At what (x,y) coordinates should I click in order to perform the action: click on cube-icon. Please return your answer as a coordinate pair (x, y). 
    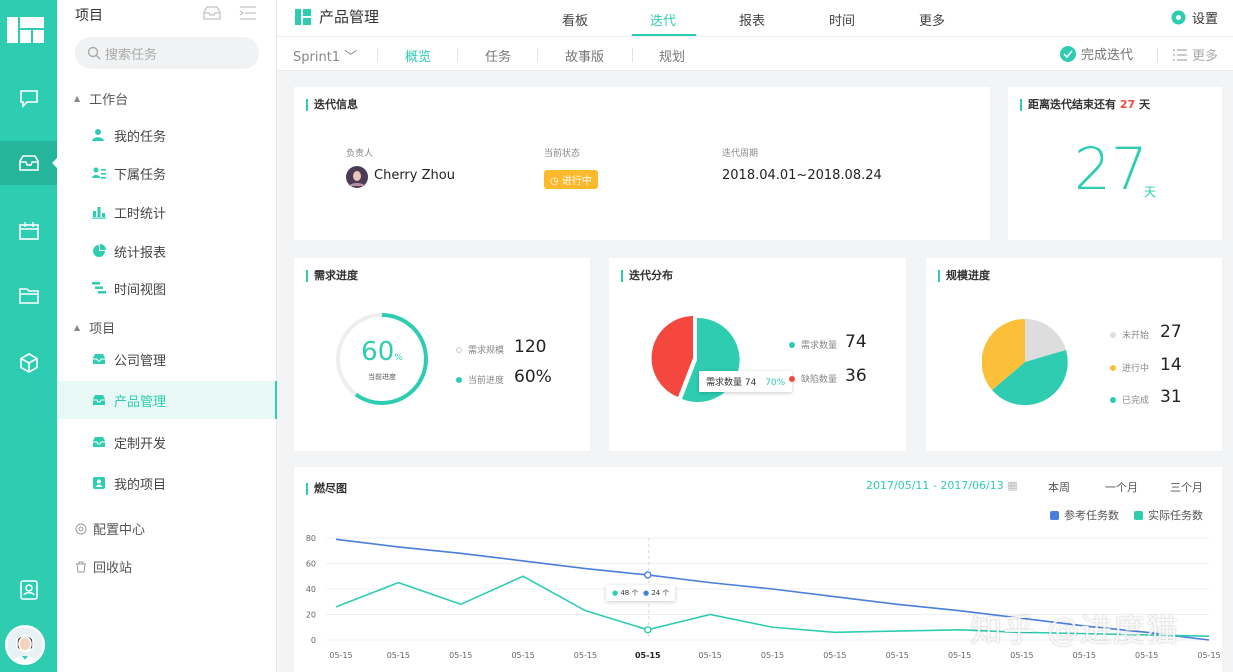
    Looking at the image, I should click on (28, 363).